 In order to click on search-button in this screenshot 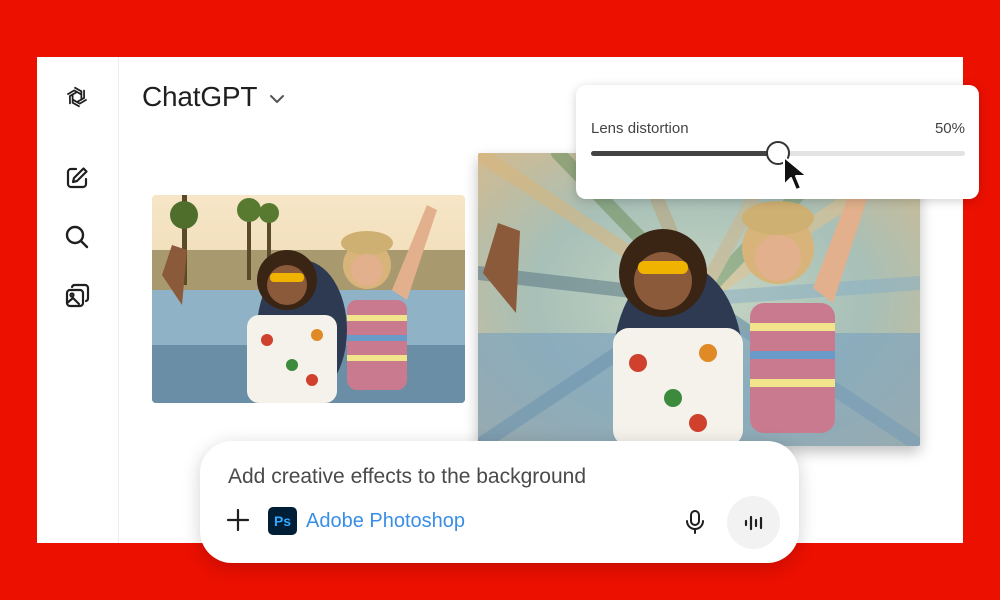, I will do `click(77, 237)`.